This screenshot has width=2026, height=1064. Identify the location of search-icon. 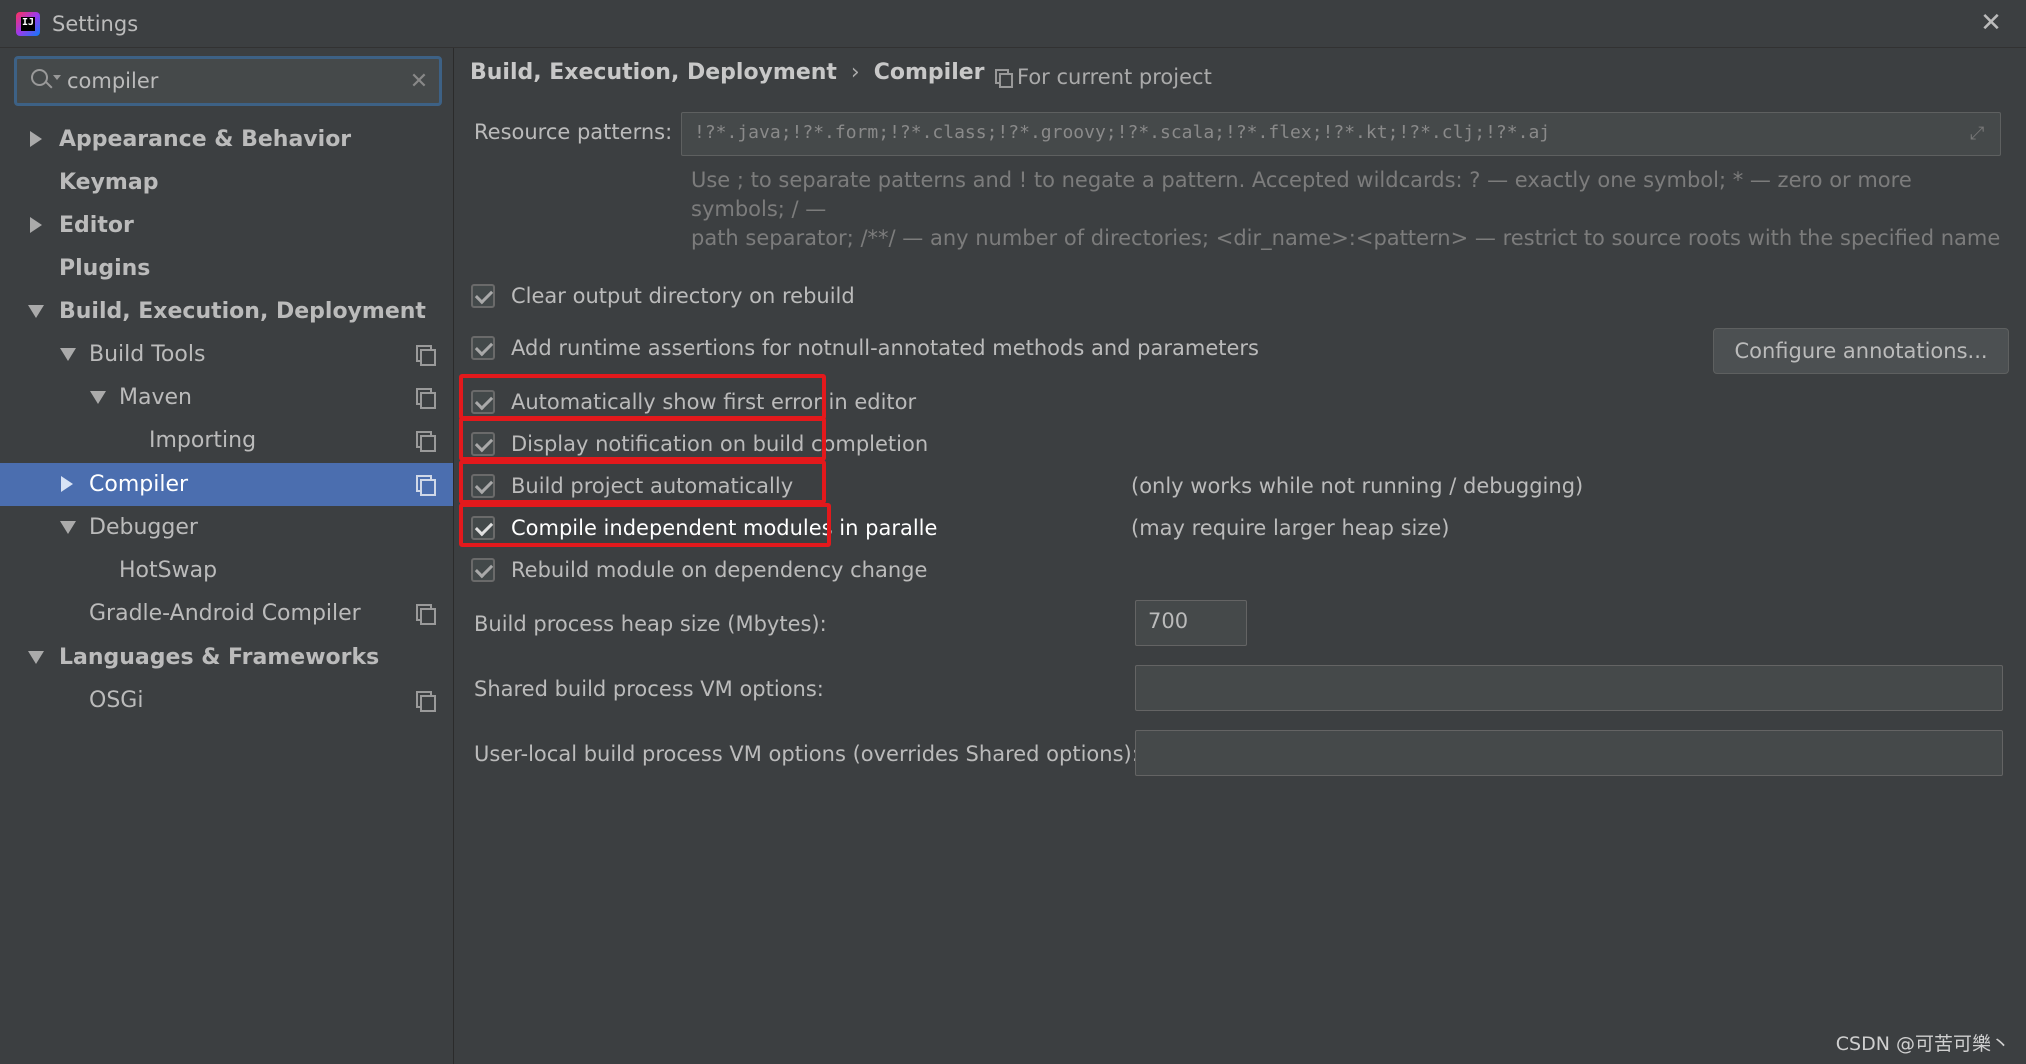
(42, 81).